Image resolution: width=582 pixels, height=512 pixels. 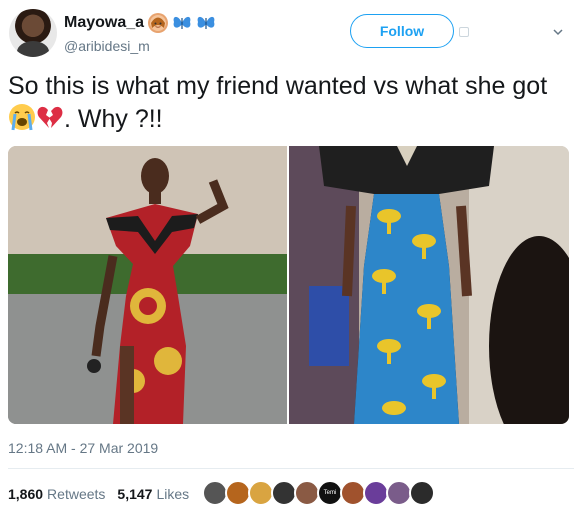 What do you see at coordinates (318, 493) in the screenshot?
I see `liker-avatars: Temi` at bounding box center [318, 493].